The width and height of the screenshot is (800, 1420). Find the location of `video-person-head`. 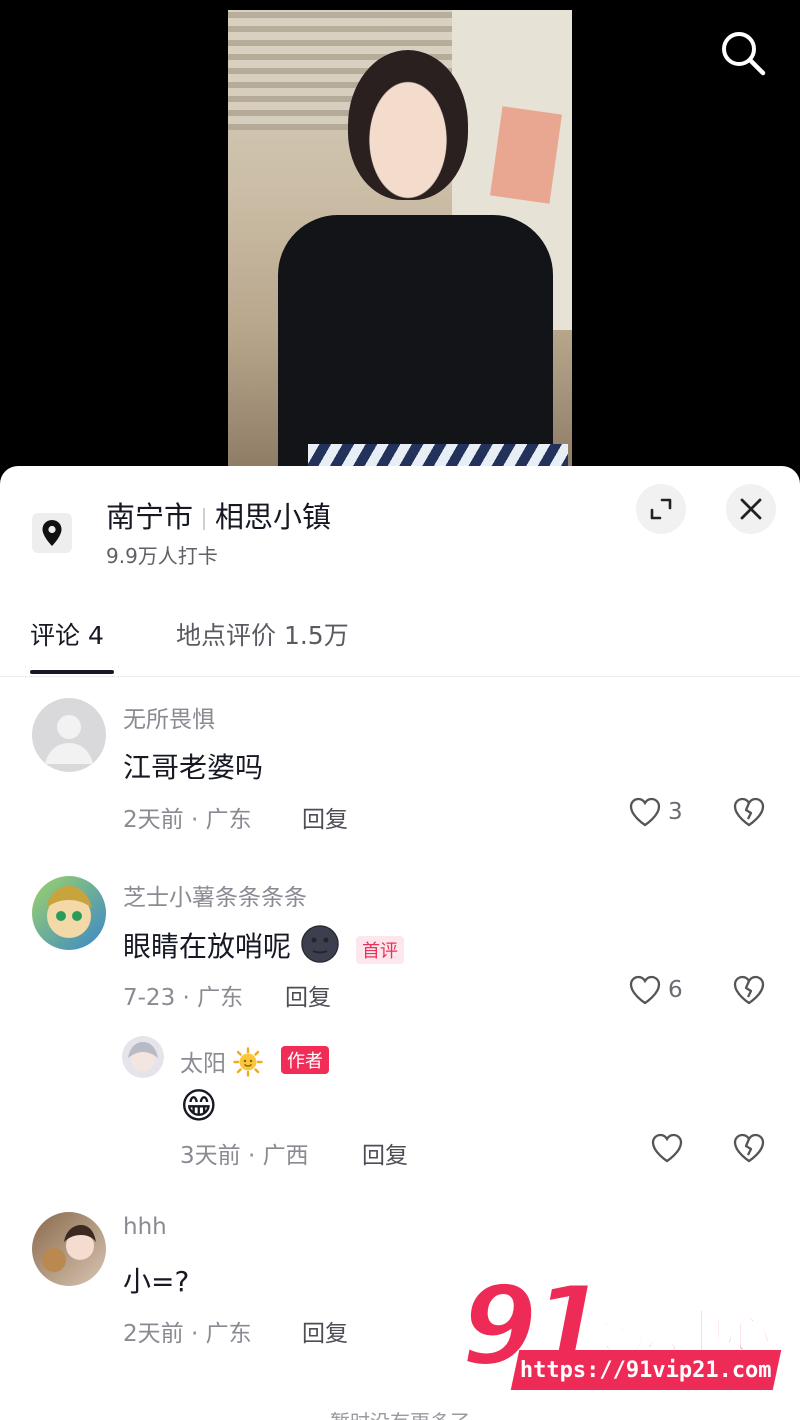

video-person-head is located at coordinates (408, 125).